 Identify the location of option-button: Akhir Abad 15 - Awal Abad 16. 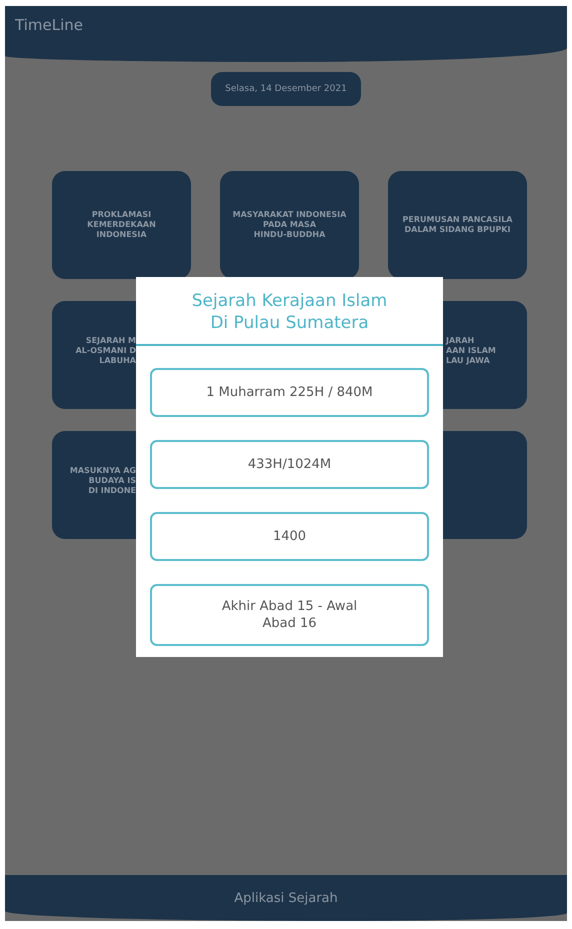
(289, 615).